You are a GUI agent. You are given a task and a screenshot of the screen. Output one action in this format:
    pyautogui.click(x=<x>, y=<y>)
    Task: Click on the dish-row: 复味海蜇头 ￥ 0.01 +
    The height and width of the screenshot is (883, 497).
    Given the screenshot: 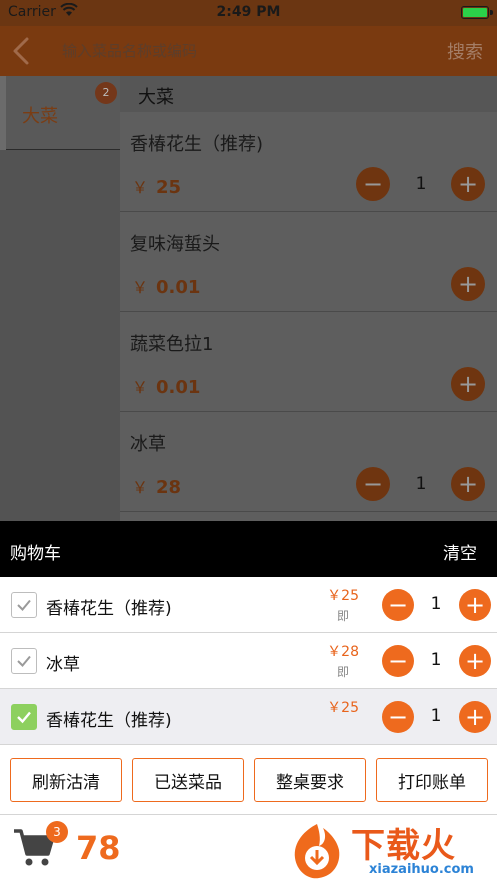 What is the action you would take?
    pyautogui.click(x=308, y=262)
    